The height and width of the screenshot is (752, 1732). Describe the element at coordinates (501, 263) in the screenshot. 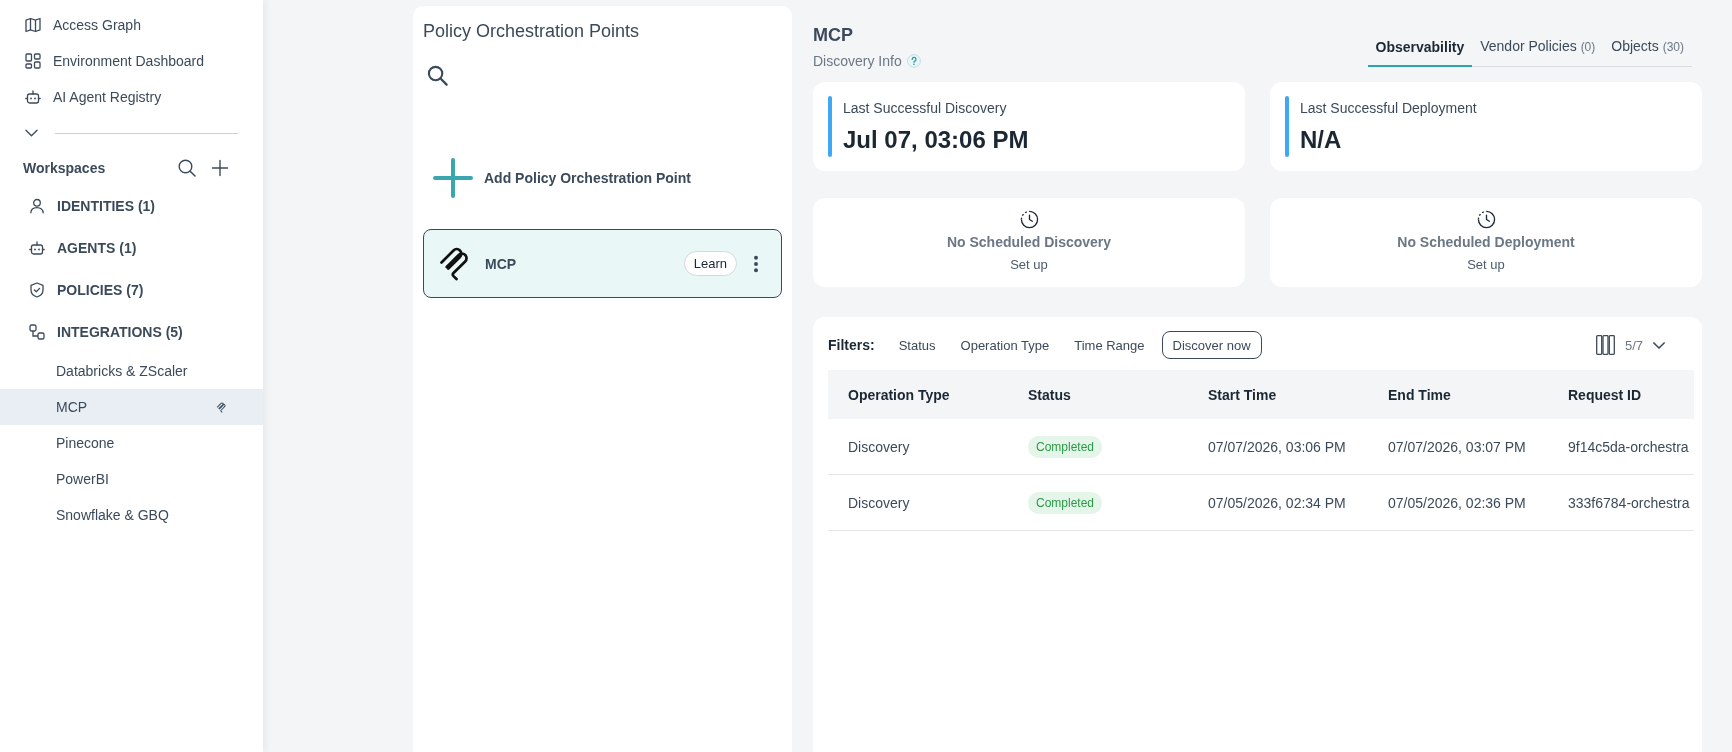

I see `card-title: MCP` at that location.